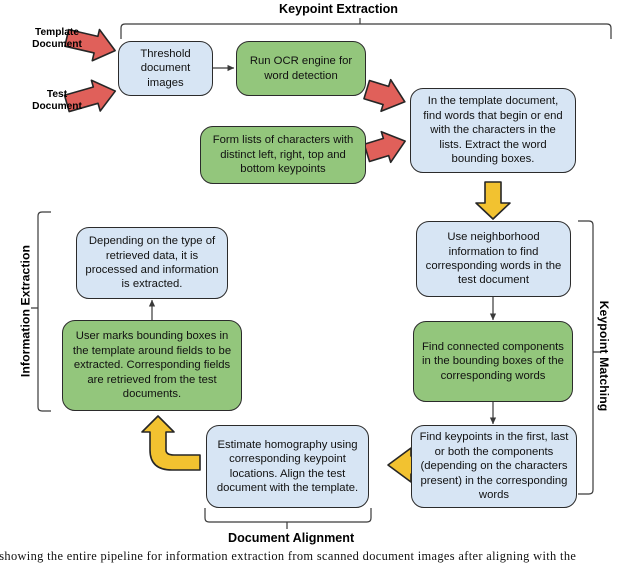 This screenshot has height=565, width=640. What do you see at coordinates (165, 68) in the screenshot?
I see `node-threshold: Threshold document images` at bounding box center [165, 68].